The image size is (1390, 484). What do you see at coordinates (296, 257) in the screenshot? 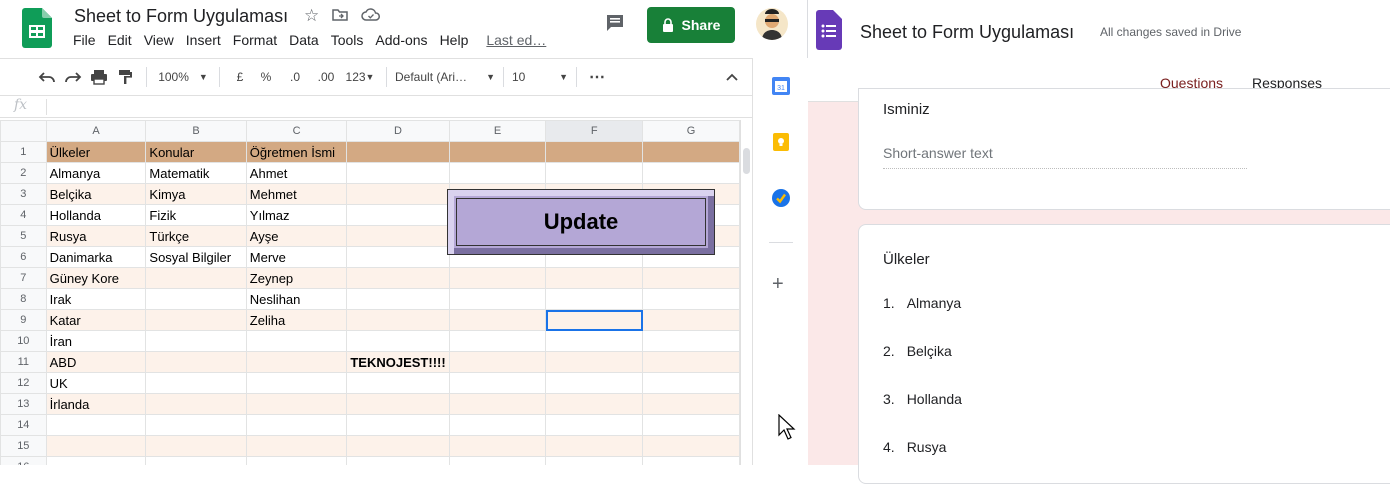
I see `grid-cell: Merve` at bounding box center [296, 257].